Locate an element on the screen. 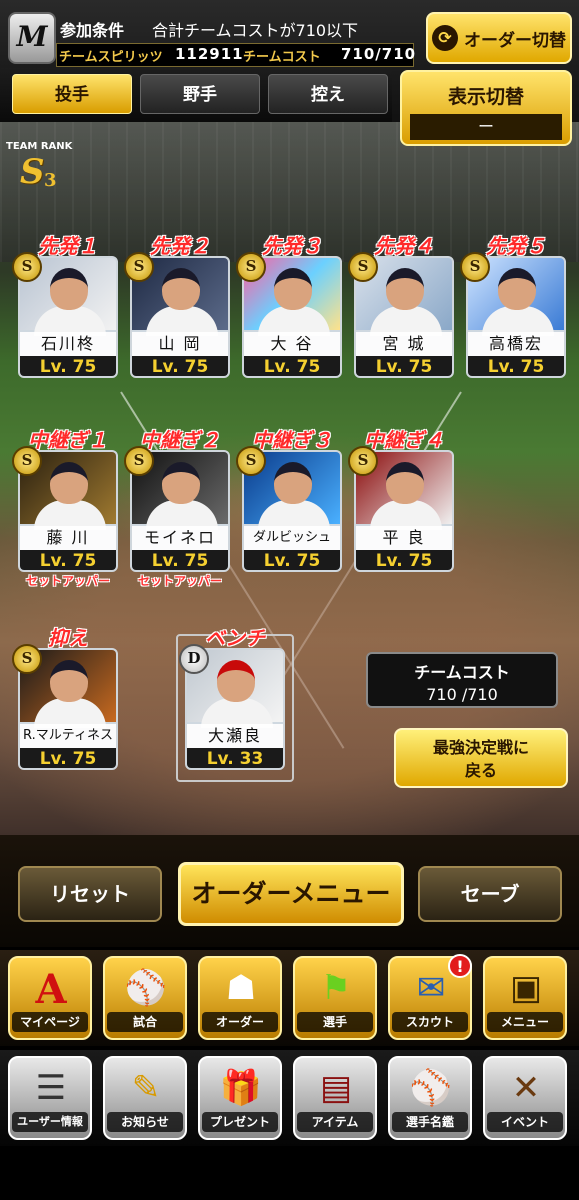  nav-news: ✎ お知らせ is located at coordinates (145, 1098).